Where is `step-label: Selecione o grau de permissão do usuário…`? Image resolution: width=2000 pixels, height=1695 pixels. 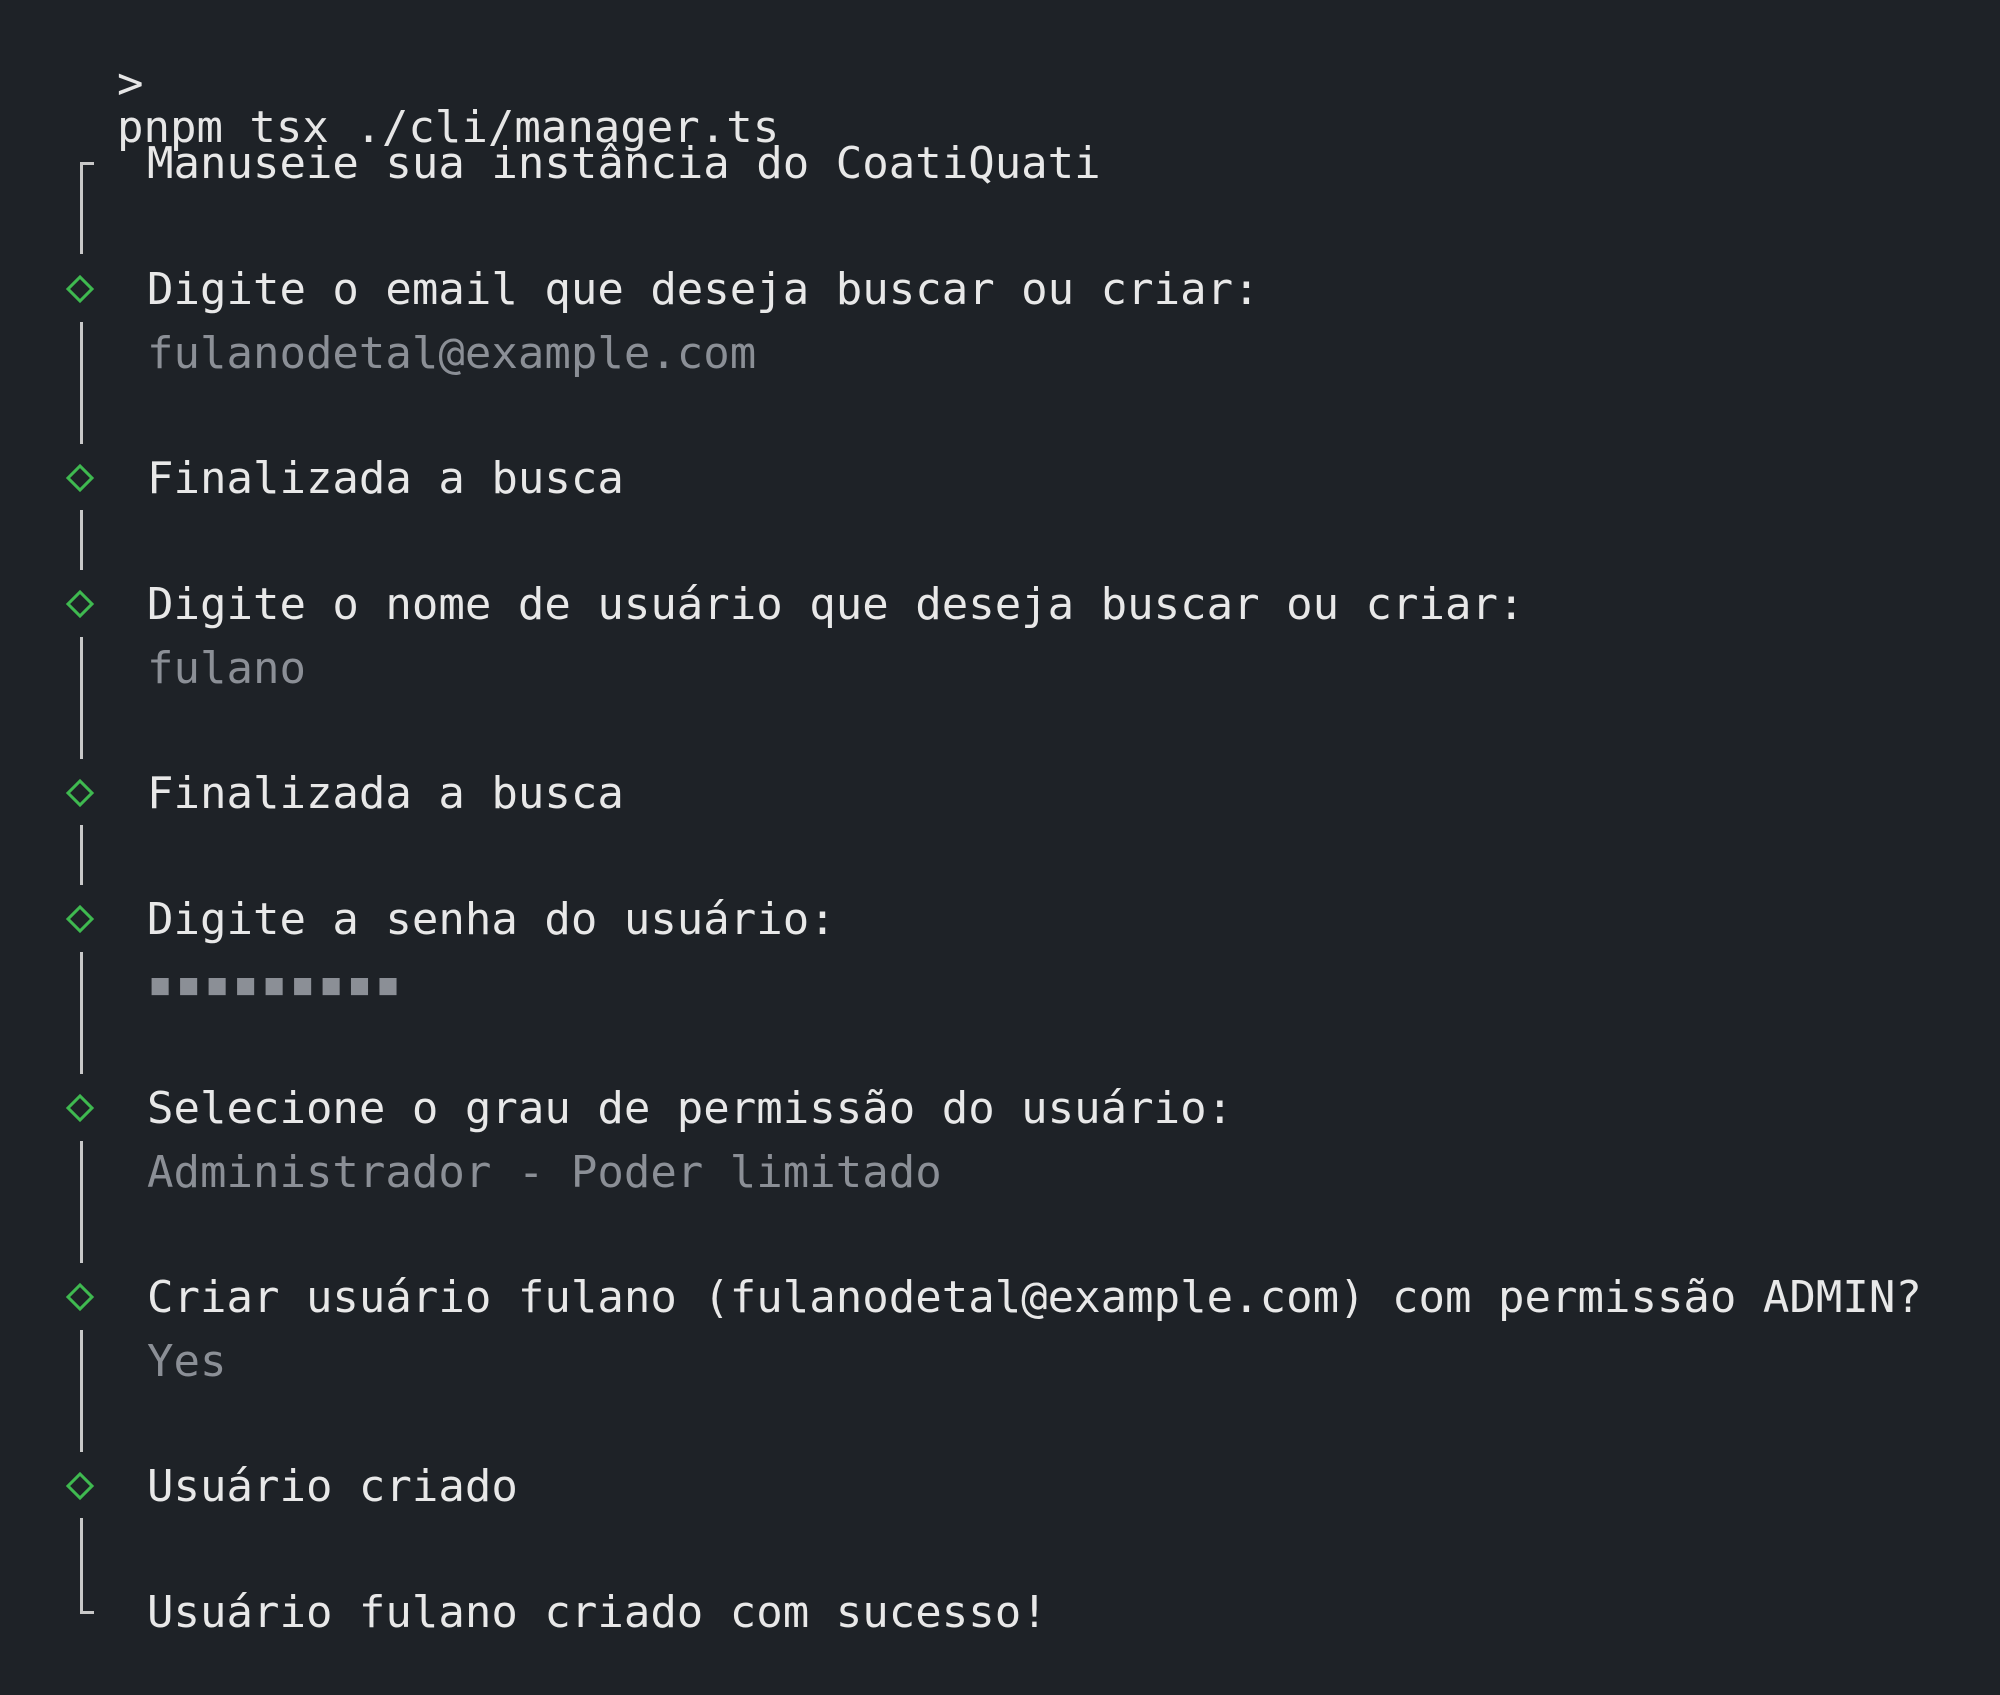 step-label: Selecione o grau de permissão do usuário… is located at coordinates (690, 1108).